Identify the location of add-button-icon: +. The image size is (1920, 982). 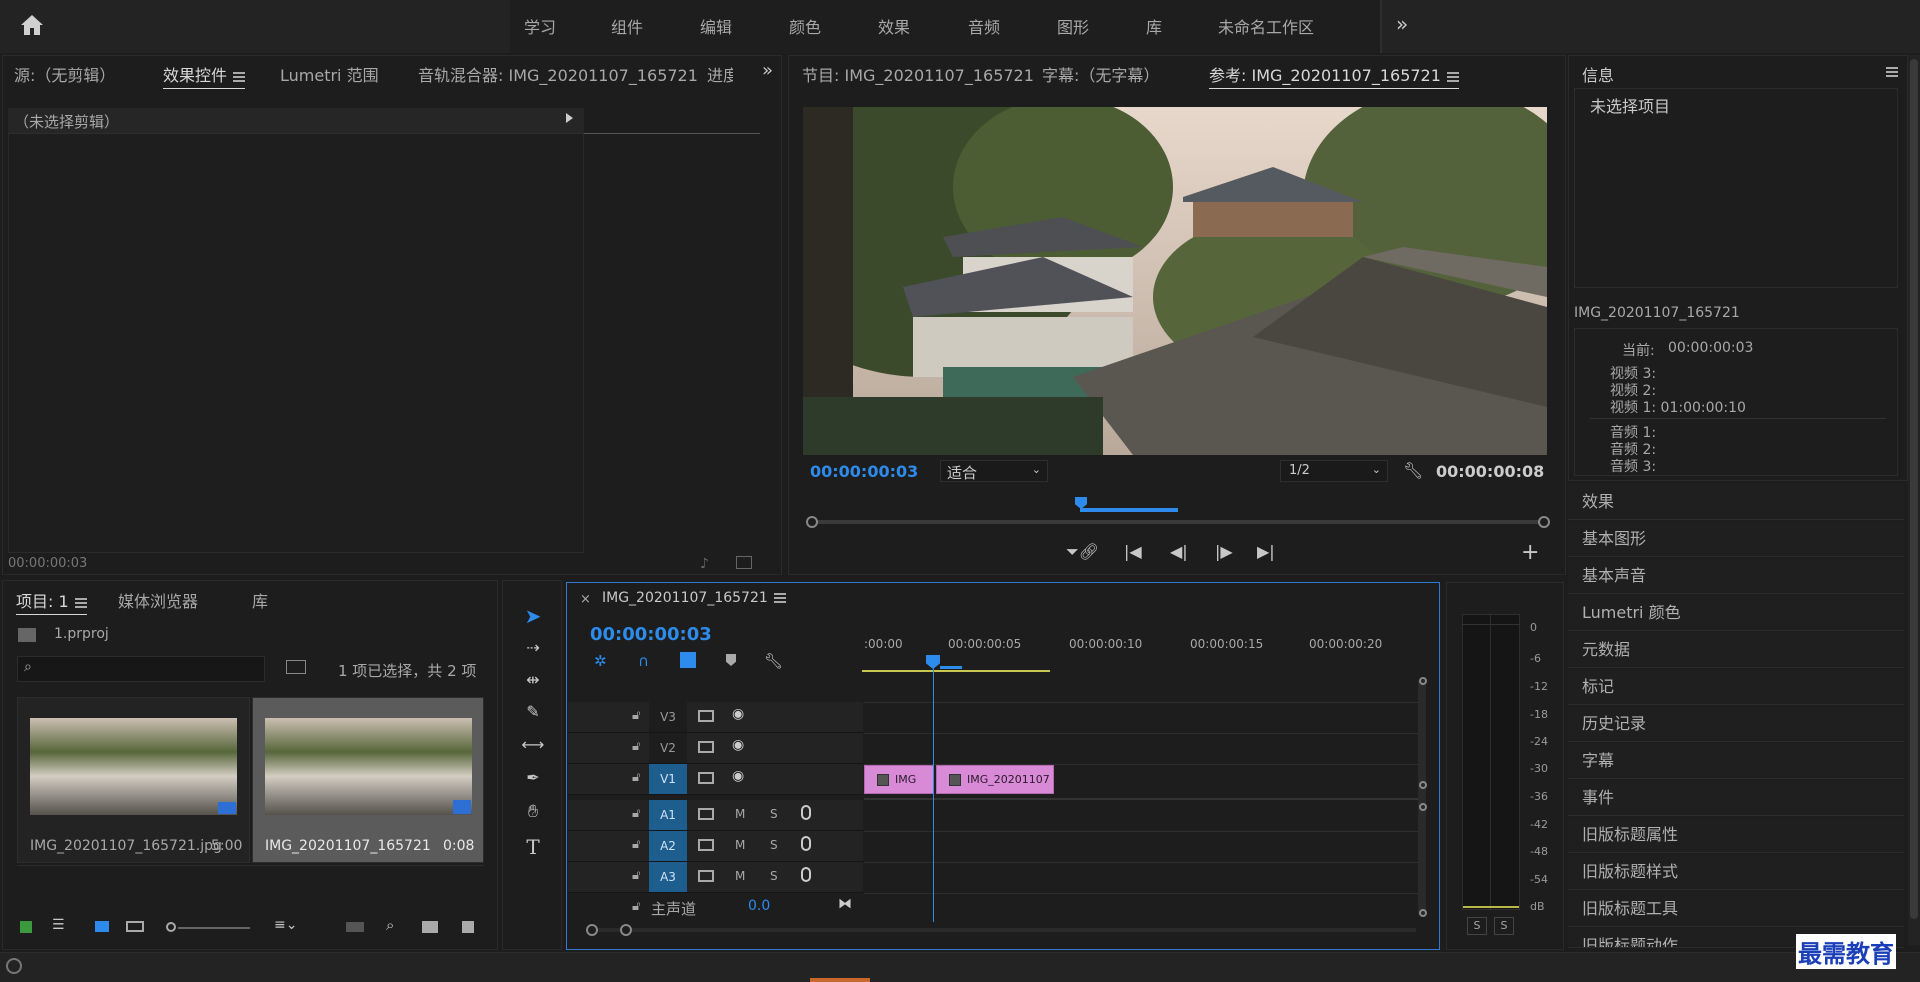
(1530, 552).